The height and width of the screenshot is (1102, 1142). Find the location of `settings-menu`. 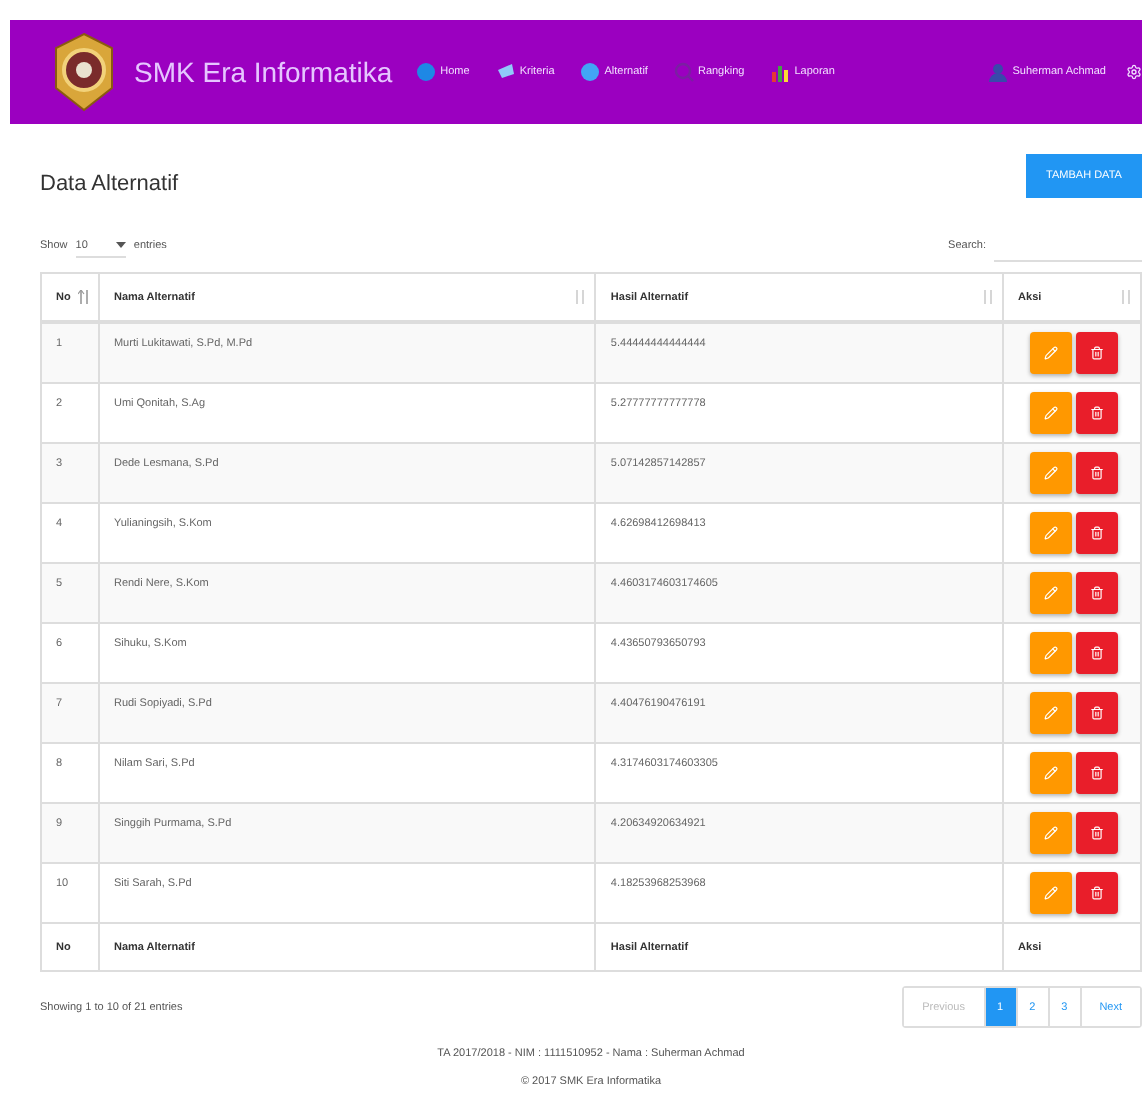

settings-menu is located at coordinates (1134, 72).